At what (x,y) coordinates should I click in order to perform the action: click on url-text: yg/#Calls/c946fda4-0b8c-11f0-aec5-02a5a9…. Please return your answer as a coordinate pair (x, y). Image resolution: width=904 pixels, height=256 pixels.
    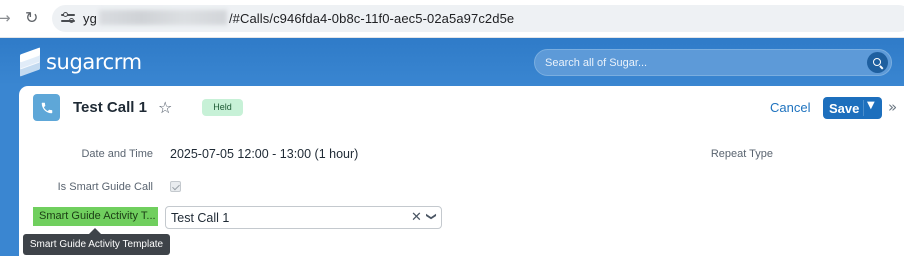
    Looking at the image, I should click on (299, 18).